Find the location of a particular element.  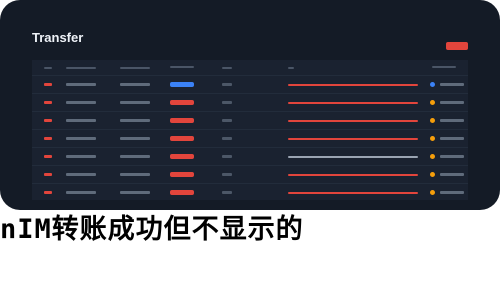

banner-text: nIM转账成功但不显示的 is located at coordinates (152, 229).